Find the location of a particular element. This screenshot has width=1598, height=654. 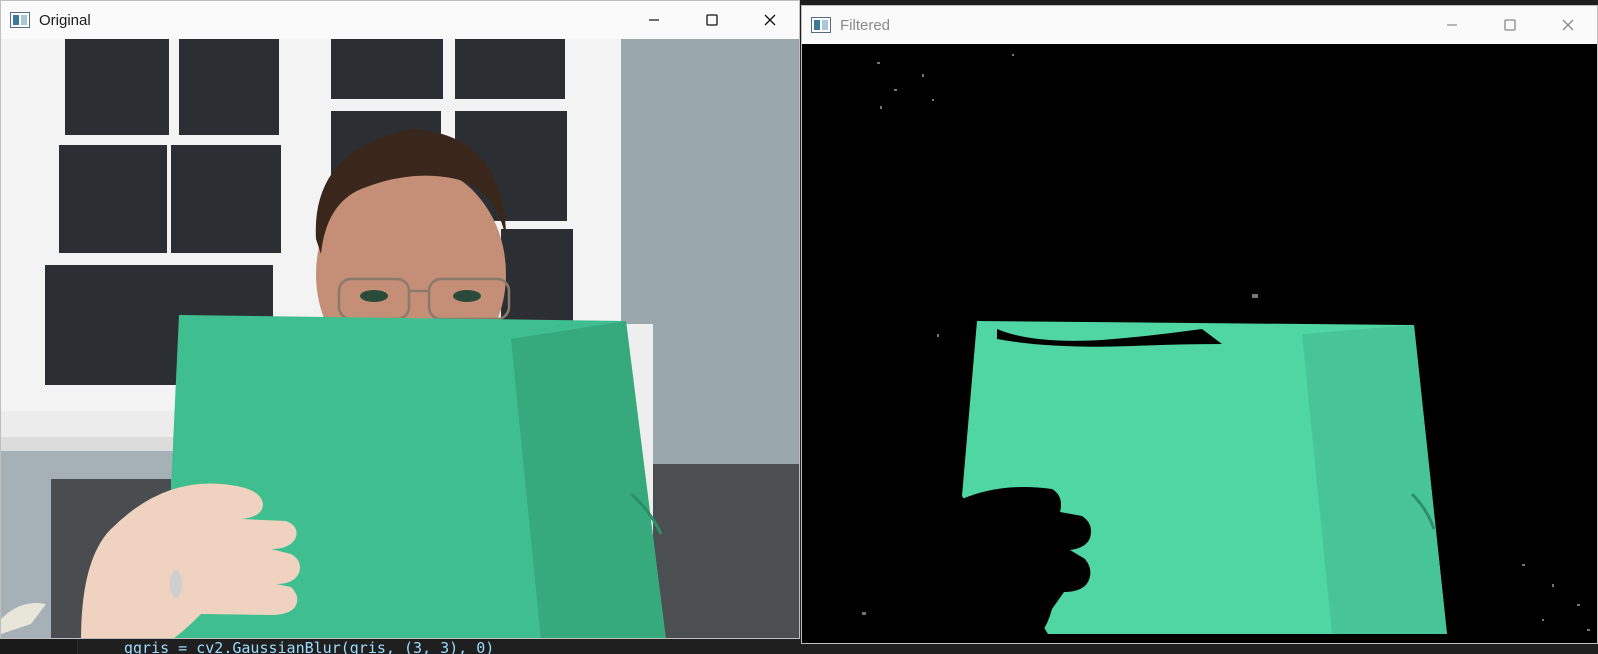

original-titlebar: Original is located at coordinates (400, 20).